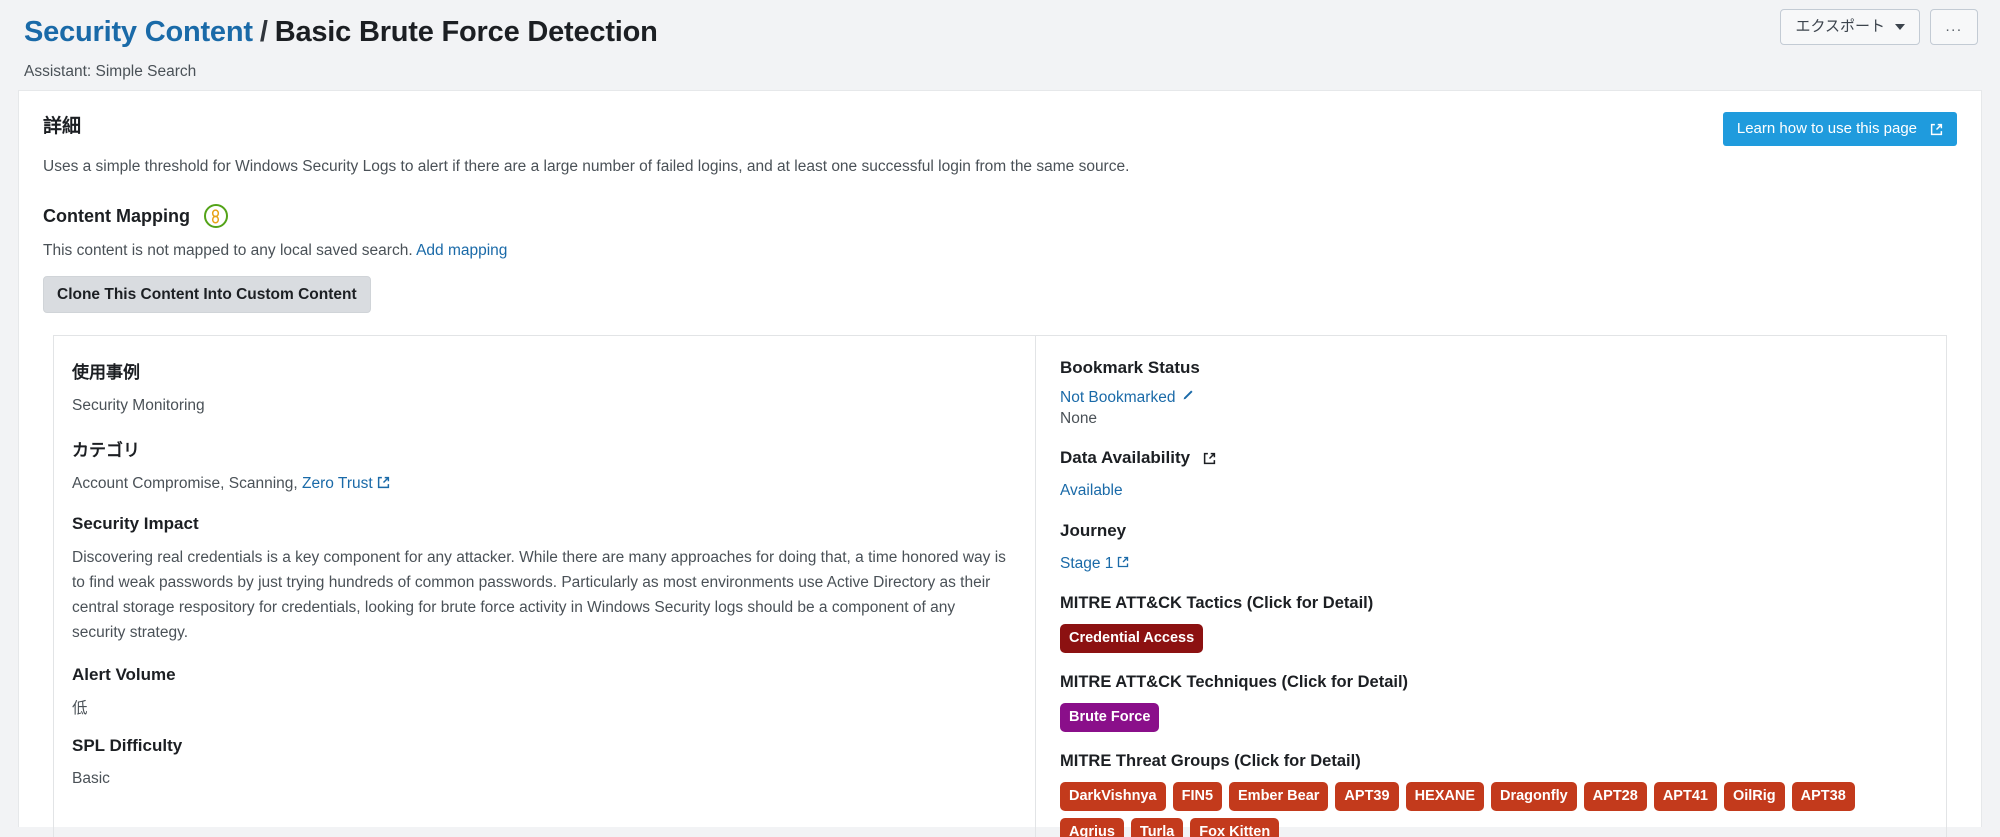 The width and height of the screenshot is (2000, 837). Describe the element at coordinates (1118, 397) in the screenshot. I see `bookmark-status-text: Not Bookmarked` at that location.